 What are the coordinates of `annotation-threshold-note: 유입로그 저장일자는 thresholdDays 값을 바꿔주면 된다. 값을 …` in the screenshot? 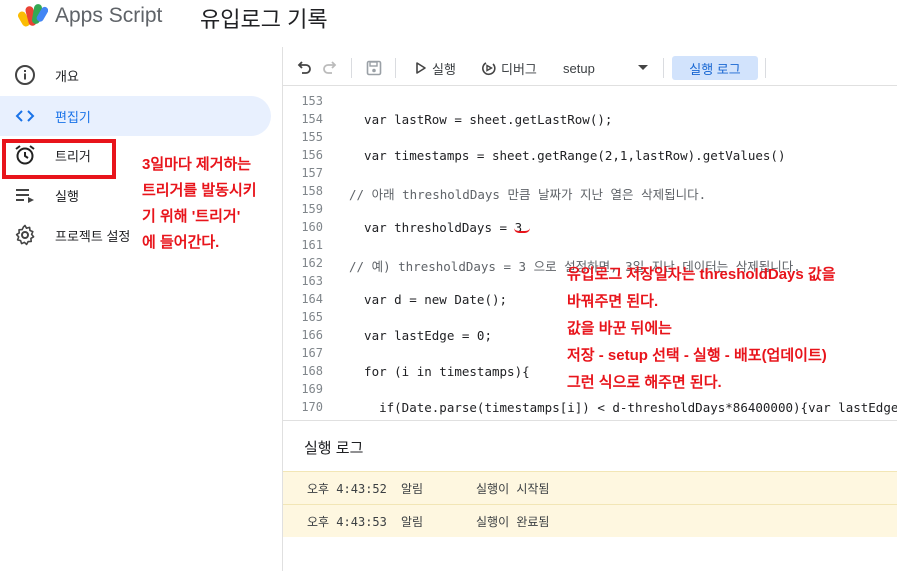 It's located at (701, 328).